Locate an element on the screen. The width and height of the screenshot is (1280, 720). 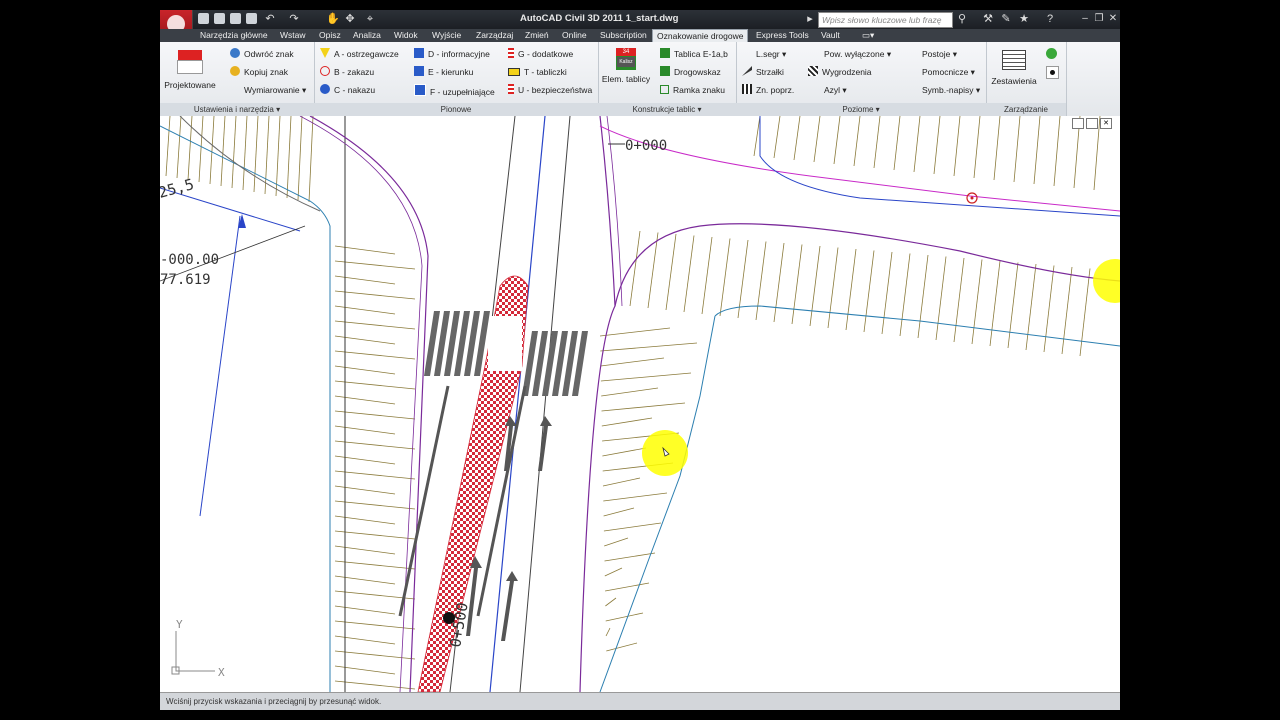
tab-wstaw: Wstaw is located at coordinates (293, 35).